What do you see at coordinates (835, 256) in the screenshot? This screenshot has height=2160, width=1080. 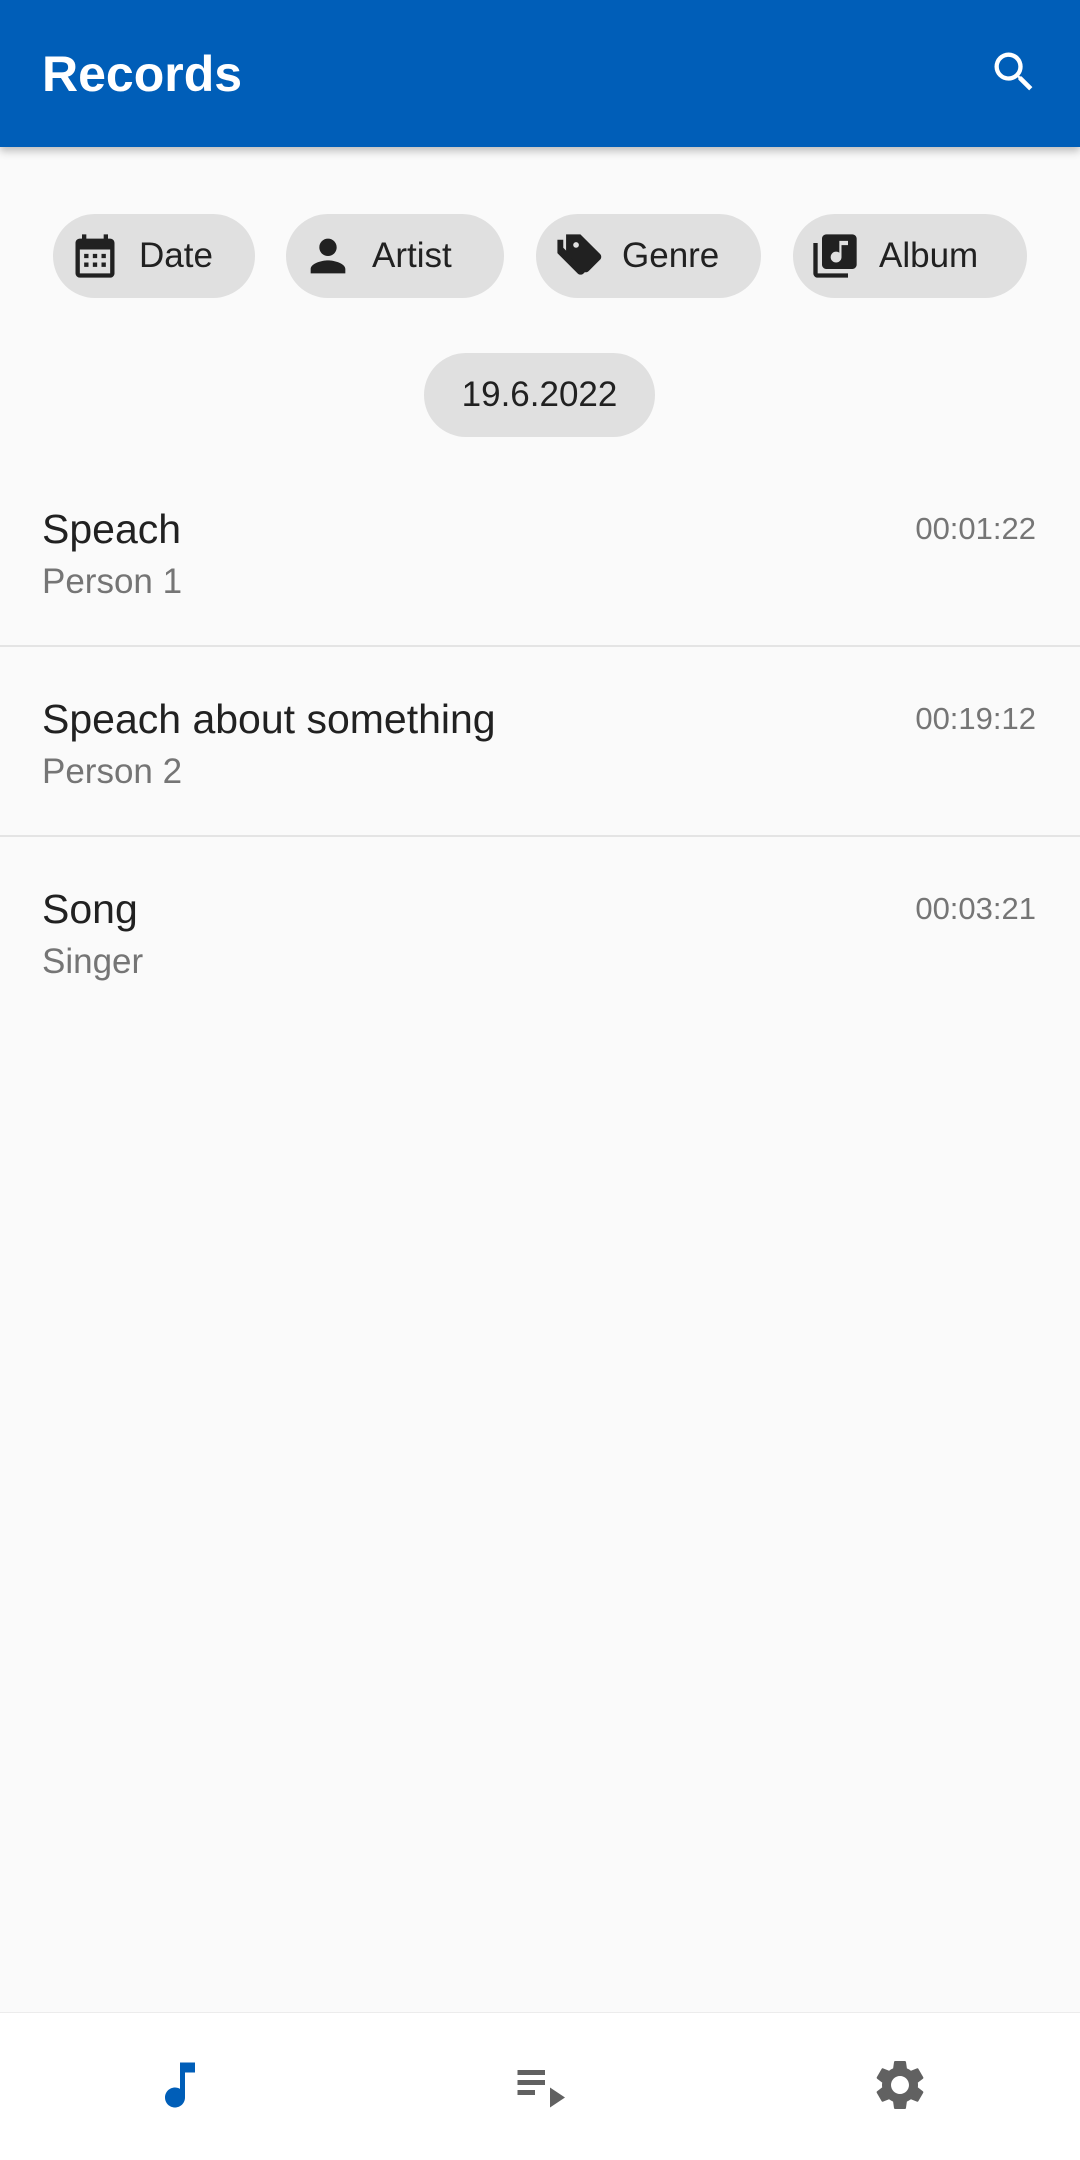 I see `album-icon` at bounding box center [835, 256].